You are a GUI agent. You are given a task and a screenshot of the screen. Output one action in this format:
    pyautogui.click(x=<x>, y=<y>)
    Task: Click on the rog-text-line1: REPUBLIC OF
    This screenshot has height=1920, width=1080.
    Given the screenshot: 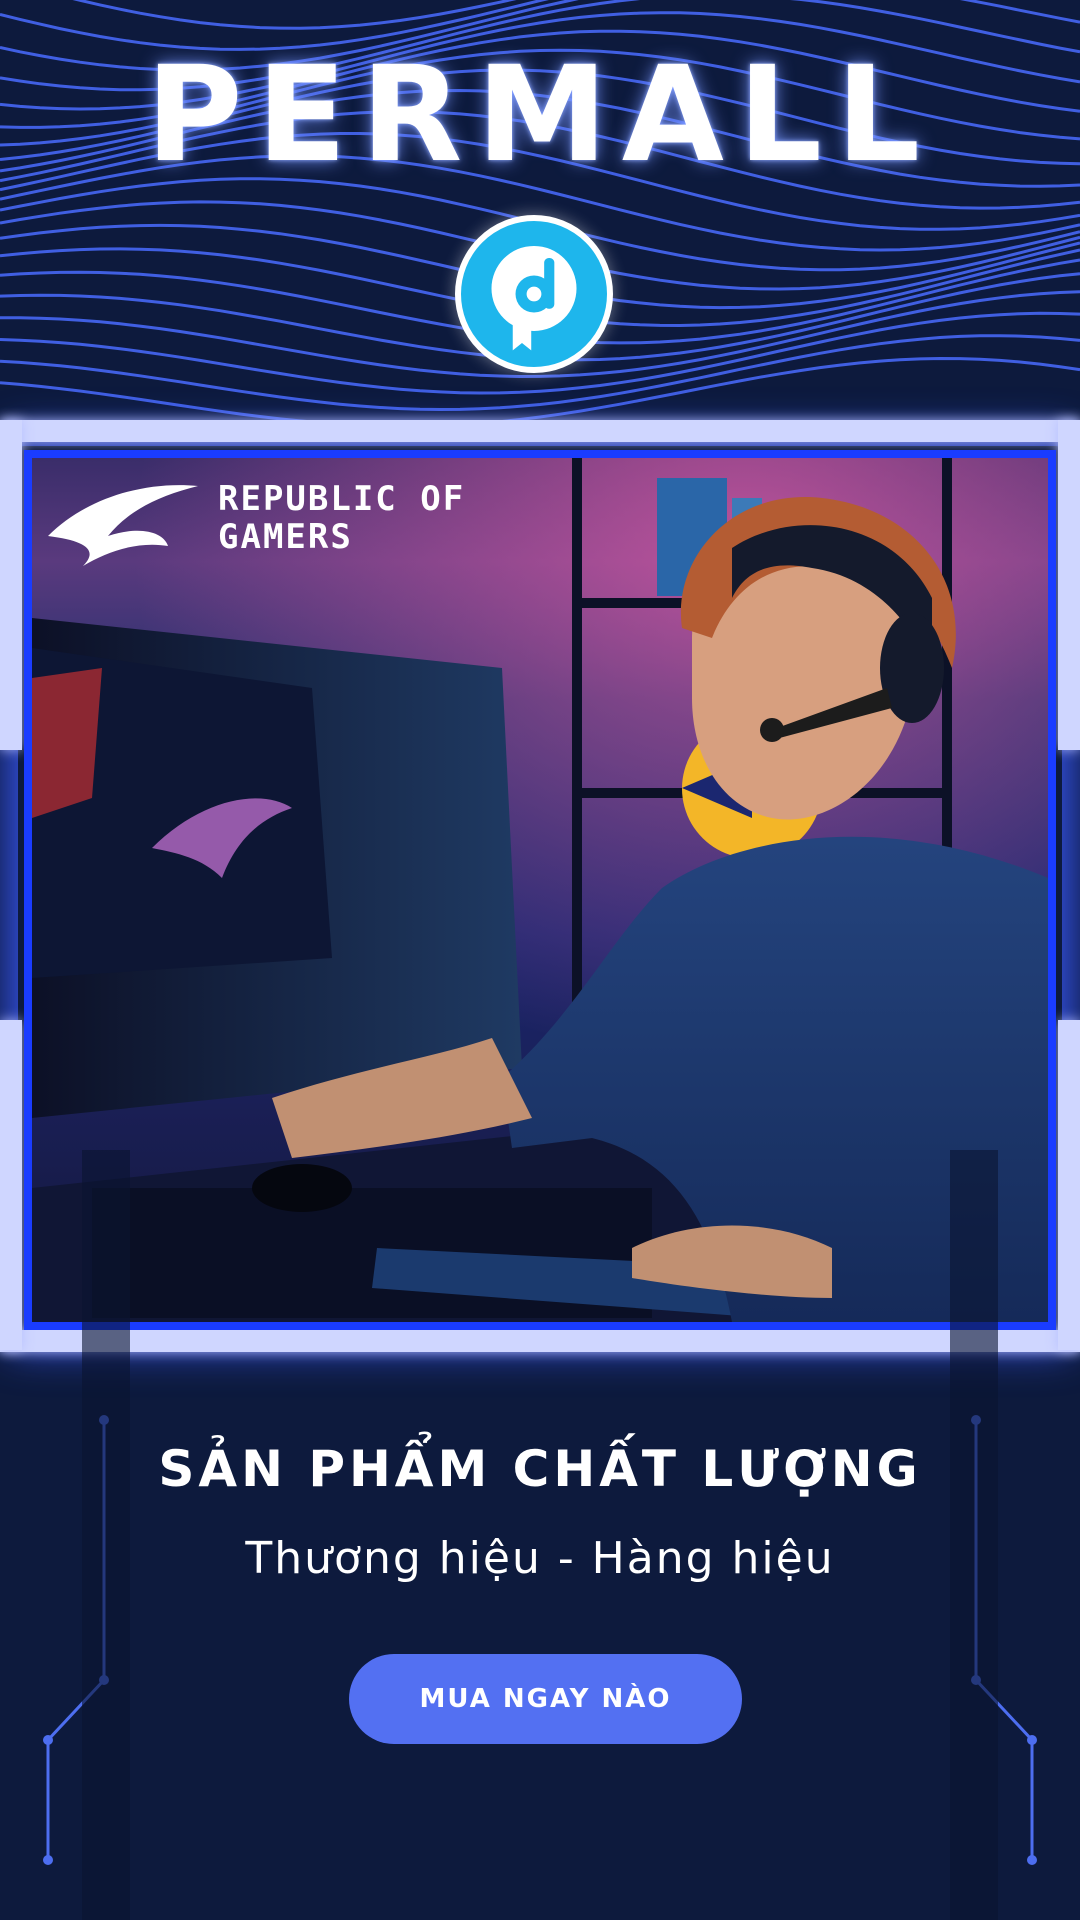 What is the action you would take?
    pyautogui.click(x=342, y=499)
    